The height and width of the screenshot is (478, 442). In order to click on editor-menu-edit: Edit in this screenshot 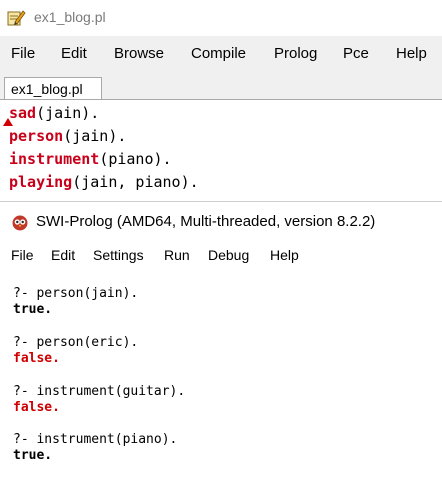, I will do `click(74, 53)`.